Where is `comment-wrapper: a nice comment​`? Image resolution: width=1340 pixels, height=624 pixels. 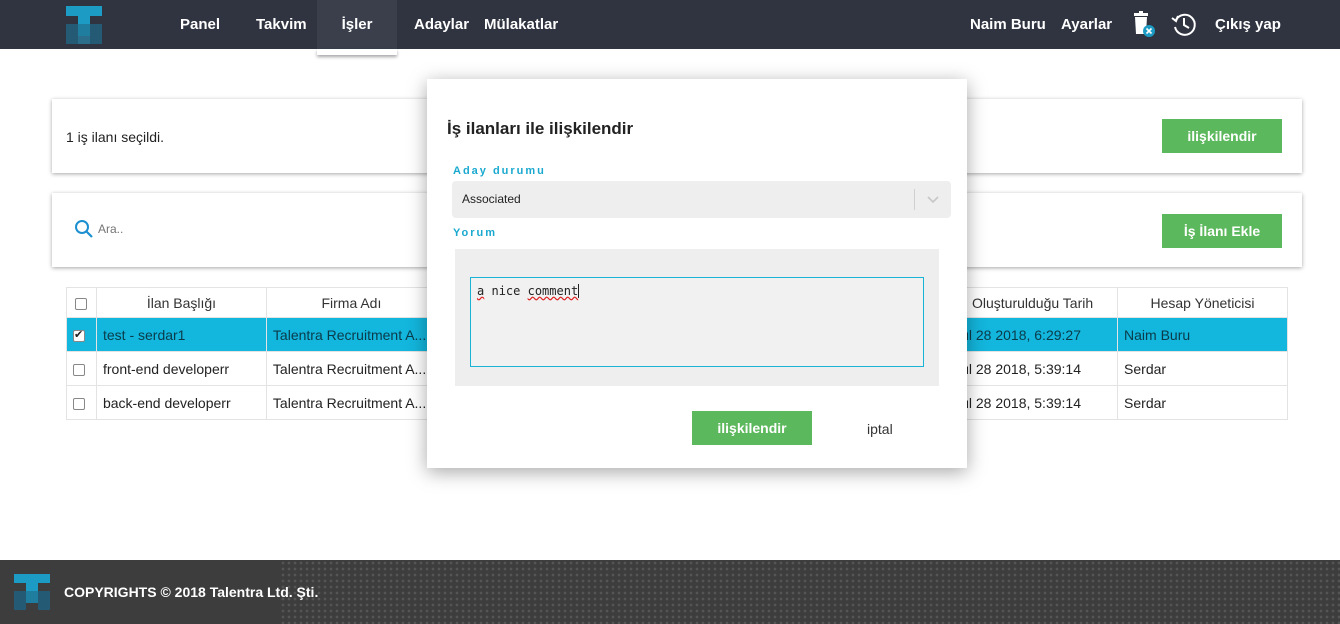 comment-wrapper: a nice comment​ is located at coordinates (697, 317).